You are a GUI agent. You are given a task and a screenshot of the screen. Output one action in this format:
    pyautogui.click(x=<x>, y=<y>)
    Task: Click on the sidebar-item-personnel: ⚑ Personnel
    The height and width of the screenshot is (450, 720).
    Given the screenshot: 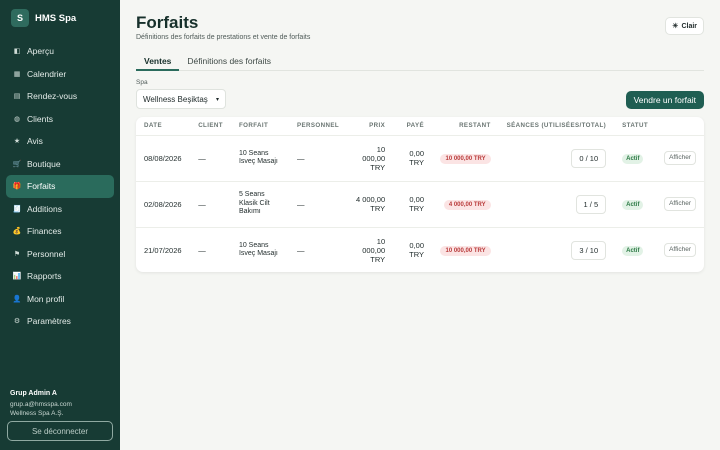 What is the action you would take?
    pyautogui.click(x=60, y=254)
    